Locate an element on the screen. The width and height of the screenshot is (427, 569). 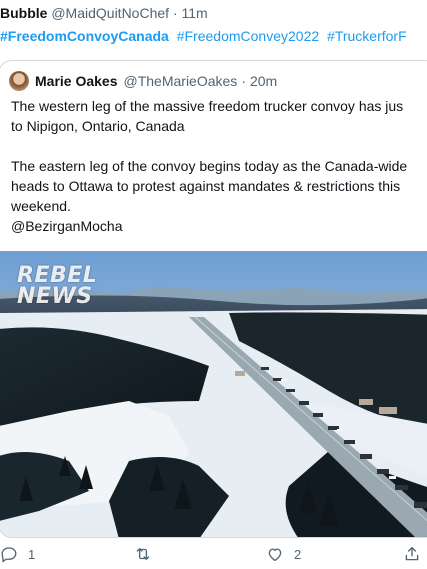
text-line: to Nipigon, Ontario, Canada is located at coordinates (98, 126).